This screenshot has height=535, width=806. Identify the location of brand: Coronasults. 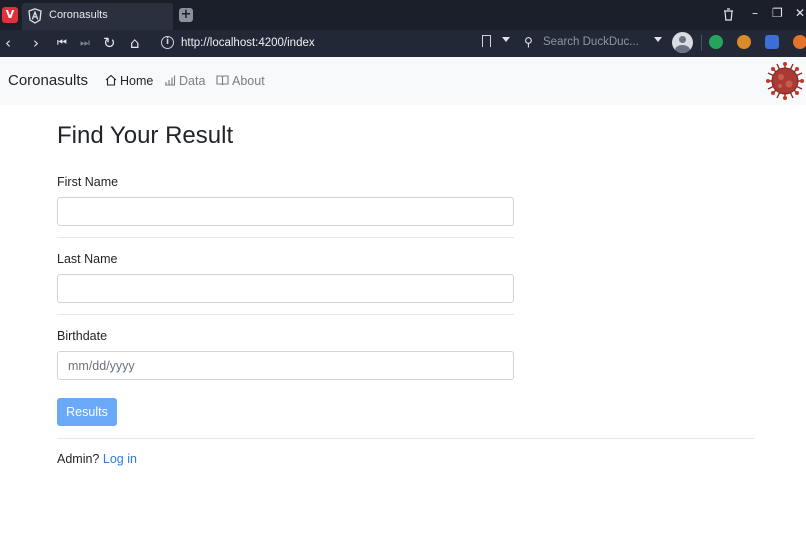
(48, 80).